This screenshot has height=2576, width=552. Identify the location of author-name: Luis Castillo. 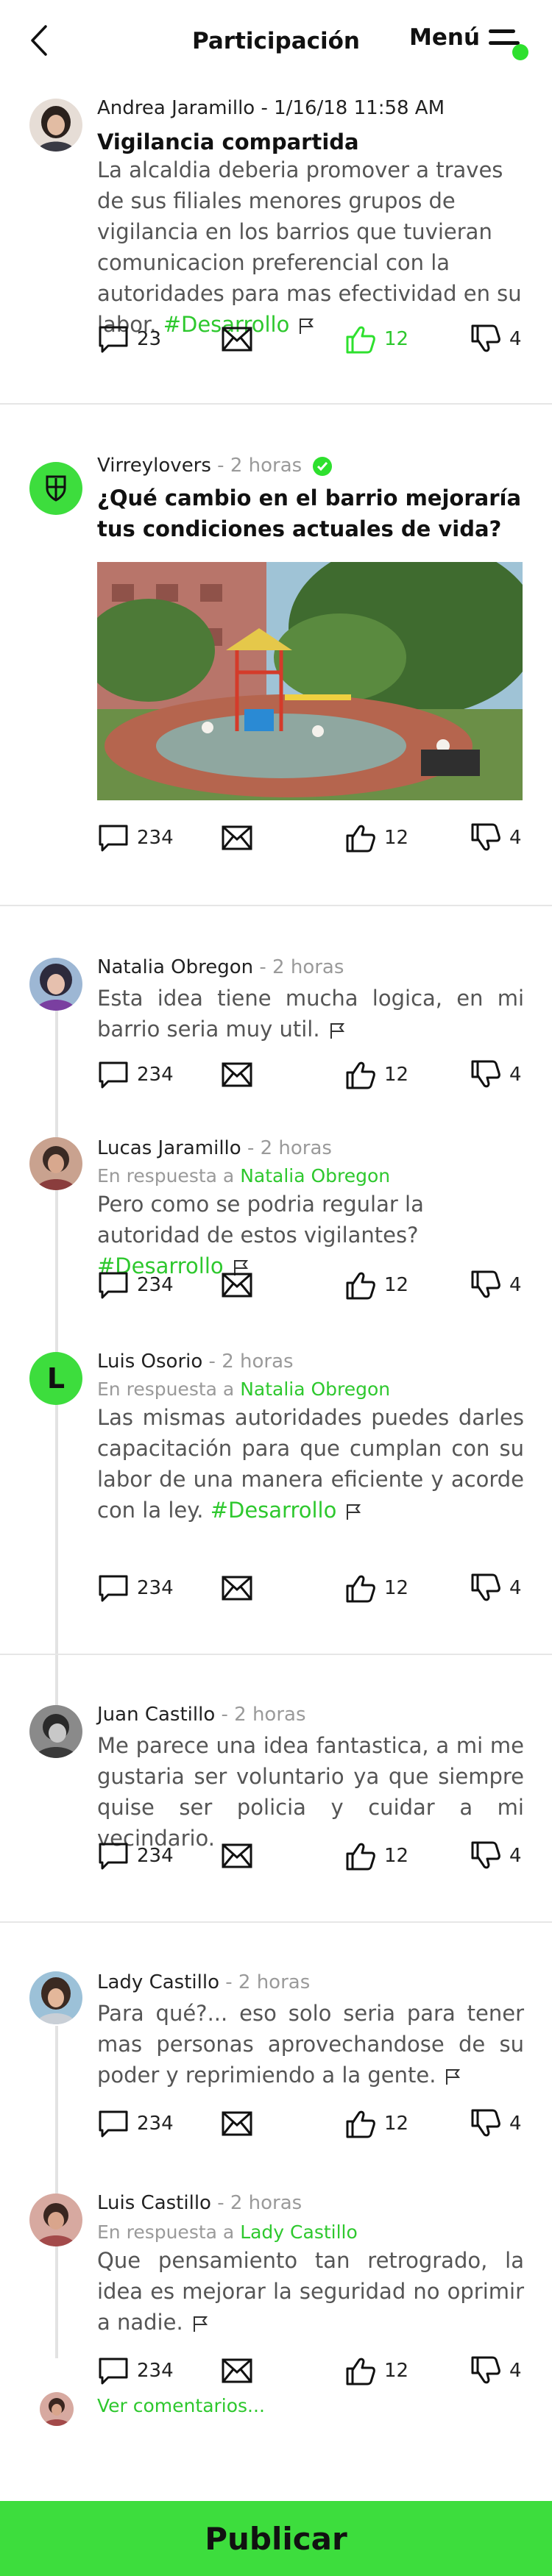
(154, 2203).